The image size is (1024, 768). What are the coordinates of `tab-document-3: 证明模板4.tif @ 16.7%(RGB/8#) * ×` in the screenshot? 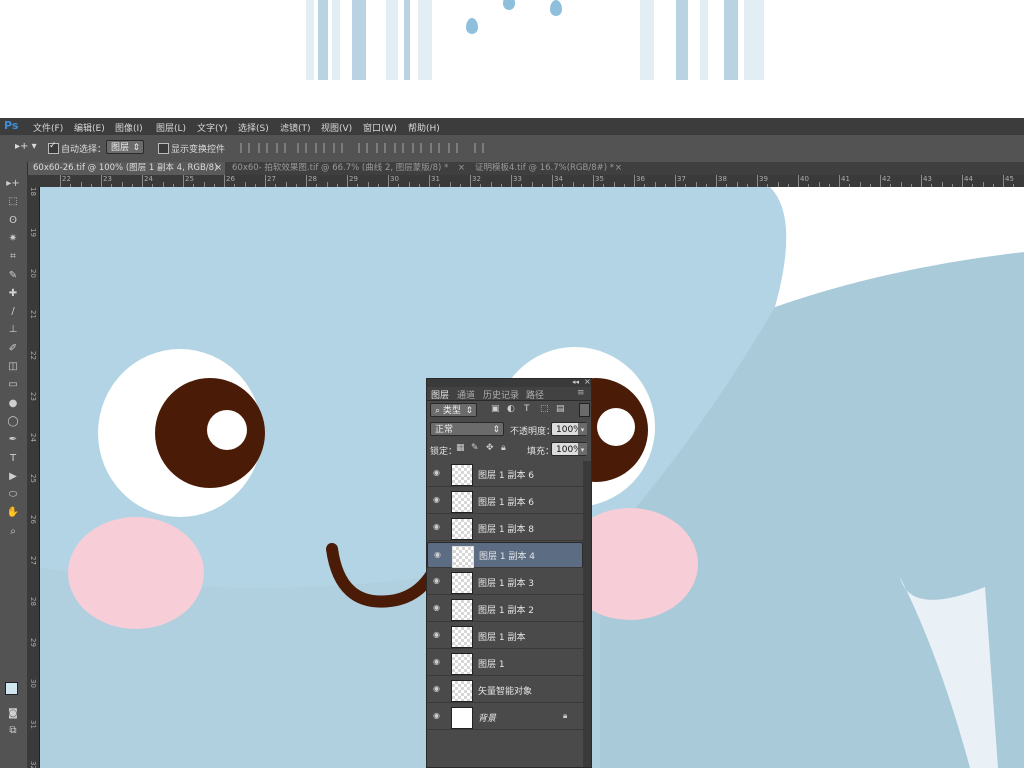 It's located at (547, 168).